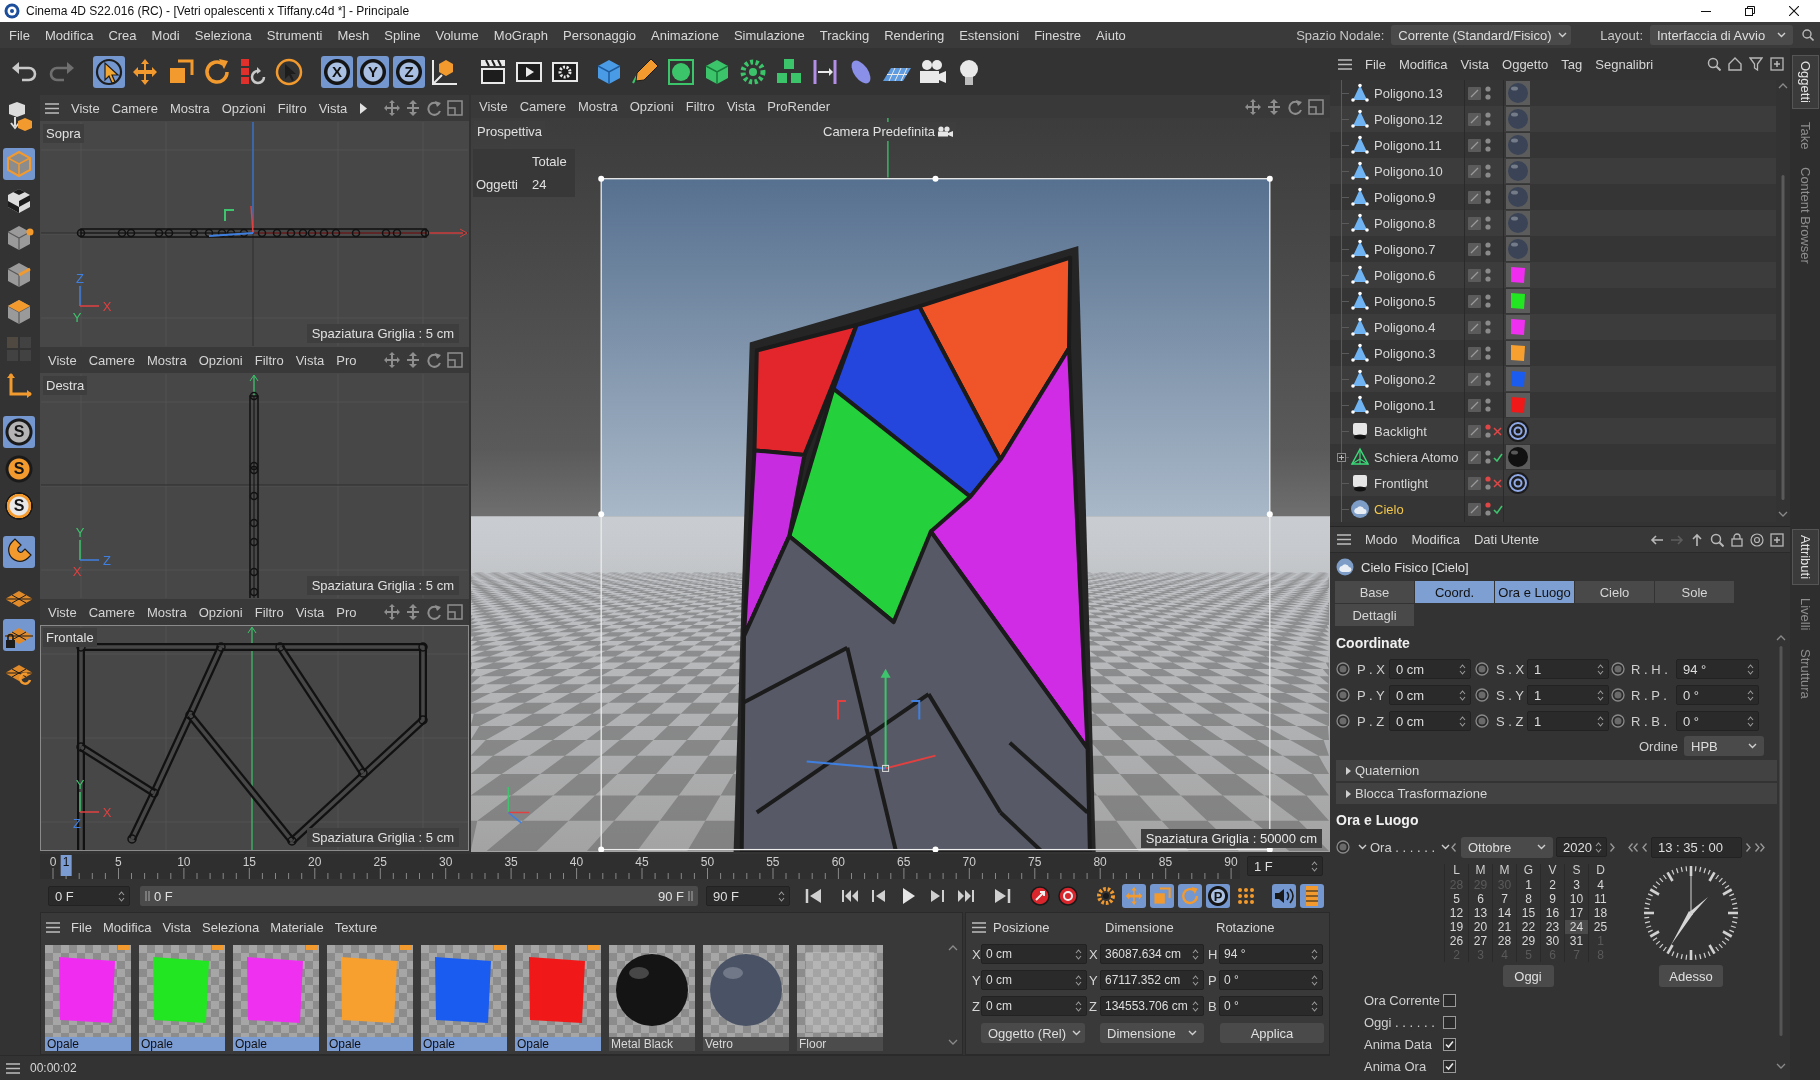 The height and width of the screenshot is (1080, 1820). What do you see at coordinates (1504, 927) in the screenshot?
I see `calendar-day: 21` at bounding box center [1504, 927].